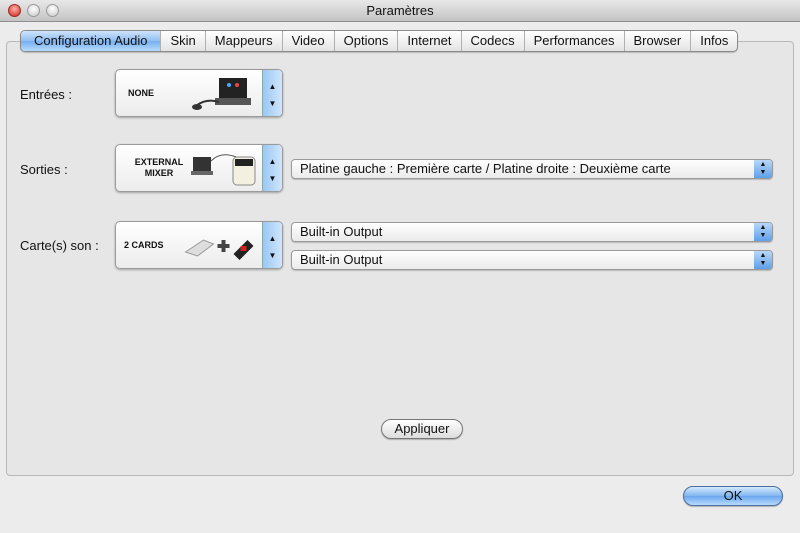 The width and height of the screenshot is (800, 533). Describe the element at coordinates (46, 94) in the screenshot. I see `inputs-label: Entrées :` at that location.